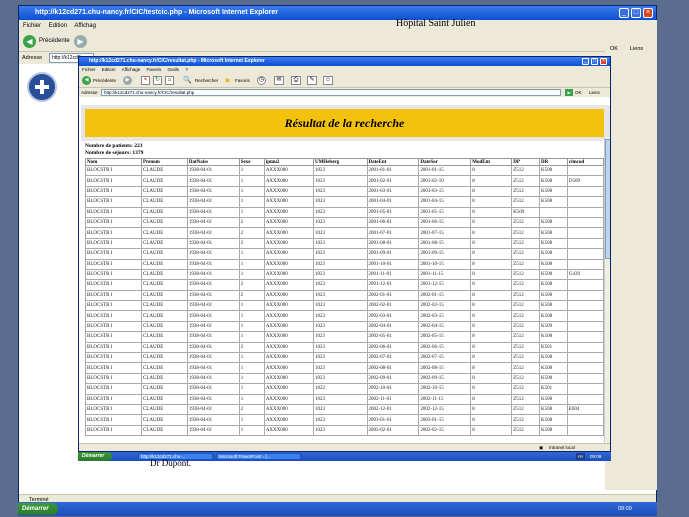  Describe the element at coordinates (636, 49) in the screenshot. I see `links-button: Liens` at that location.